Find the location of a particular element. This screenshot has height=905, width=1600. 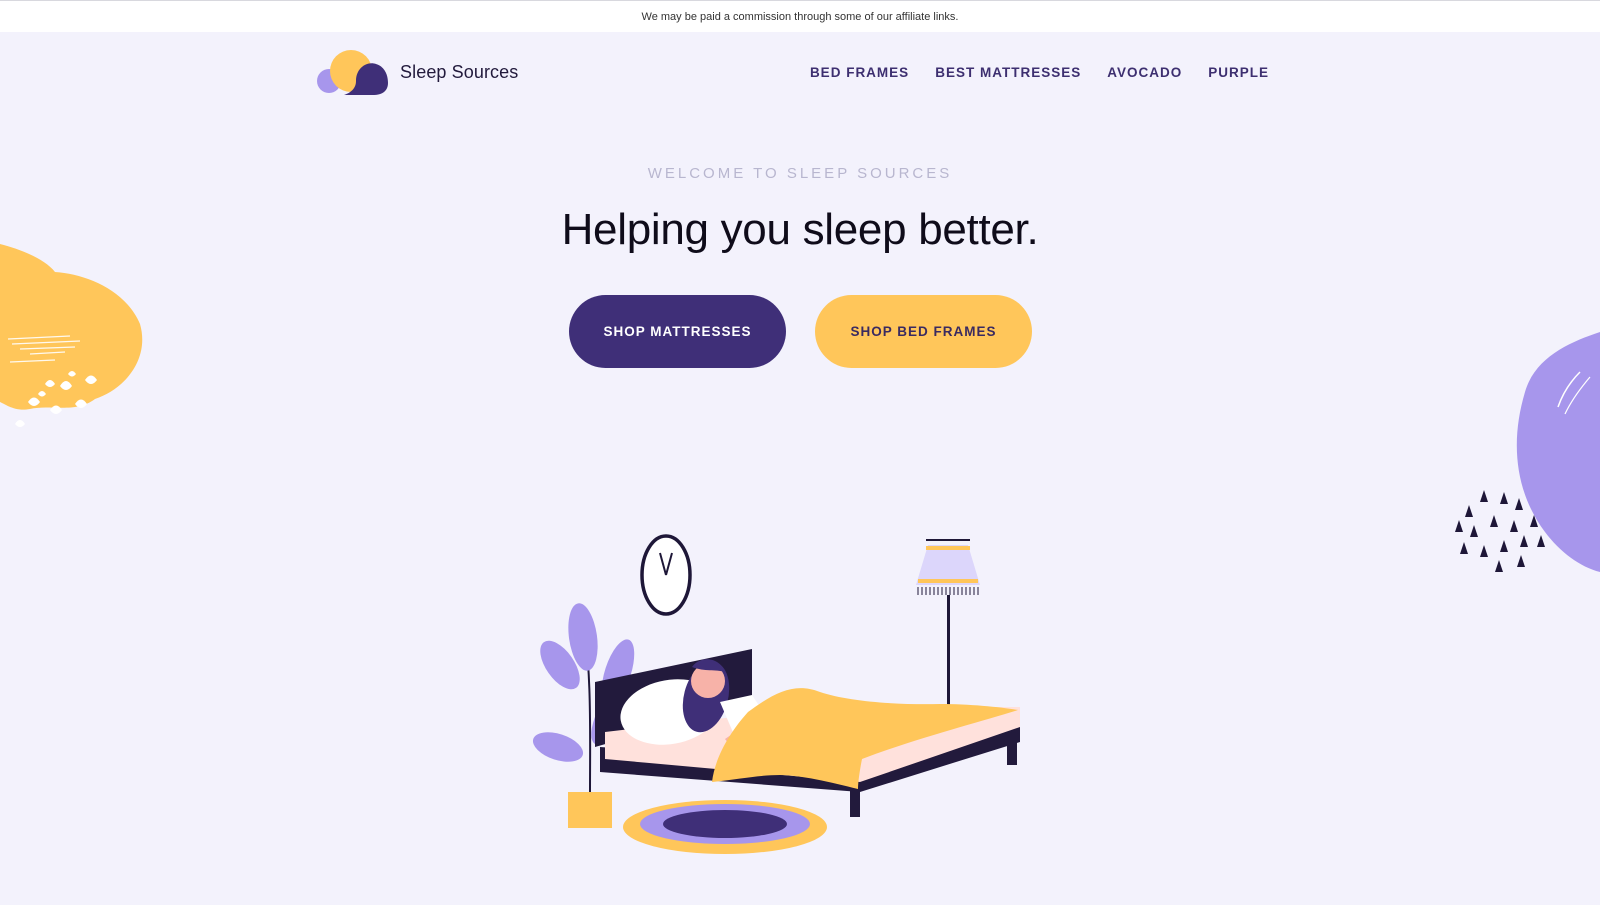

nav-link-best-mattresses: BEST MATTRESSES is located at coordinates (1008, 72).